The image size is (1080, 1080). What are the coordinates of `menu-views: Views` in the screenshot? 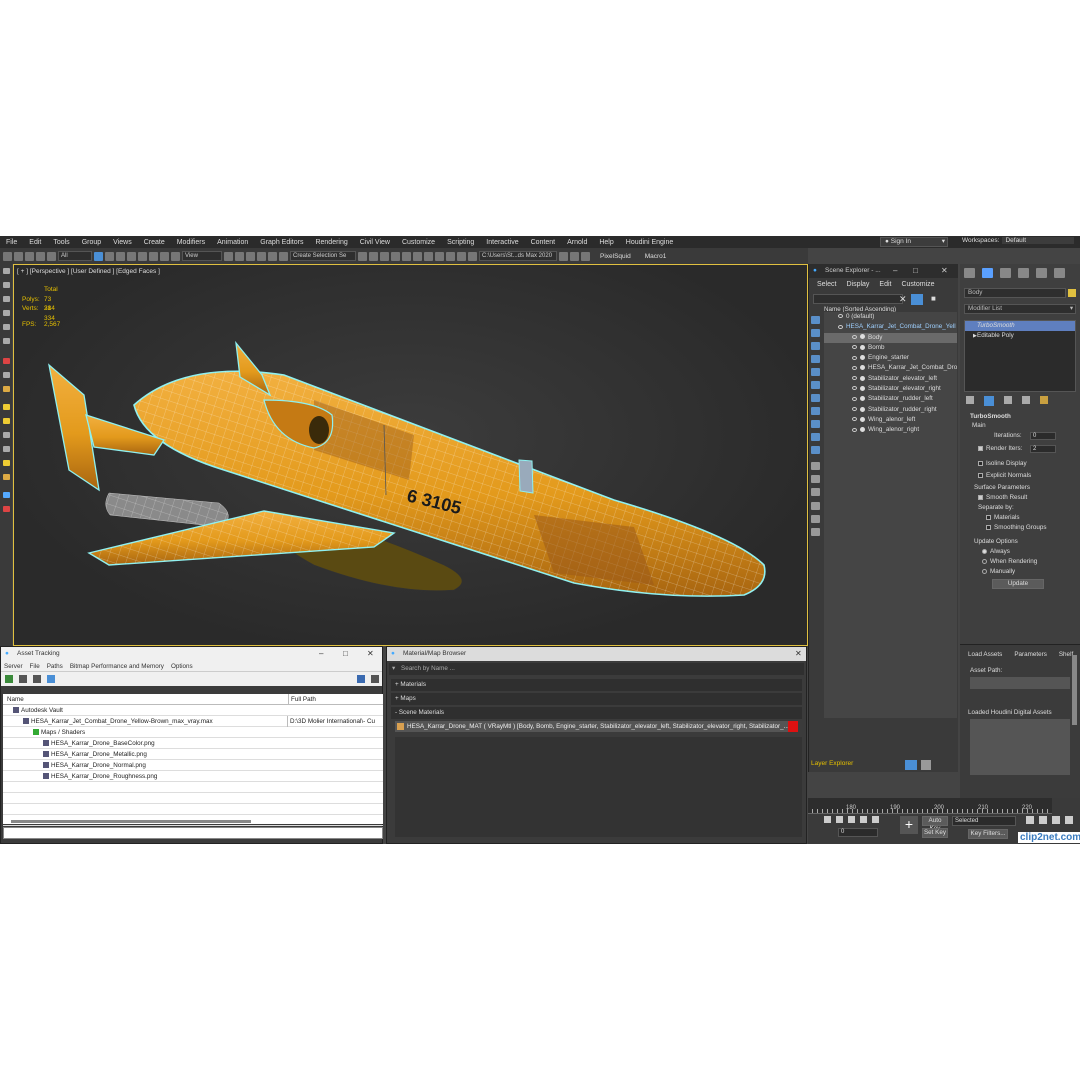 It's located at (122, 242).